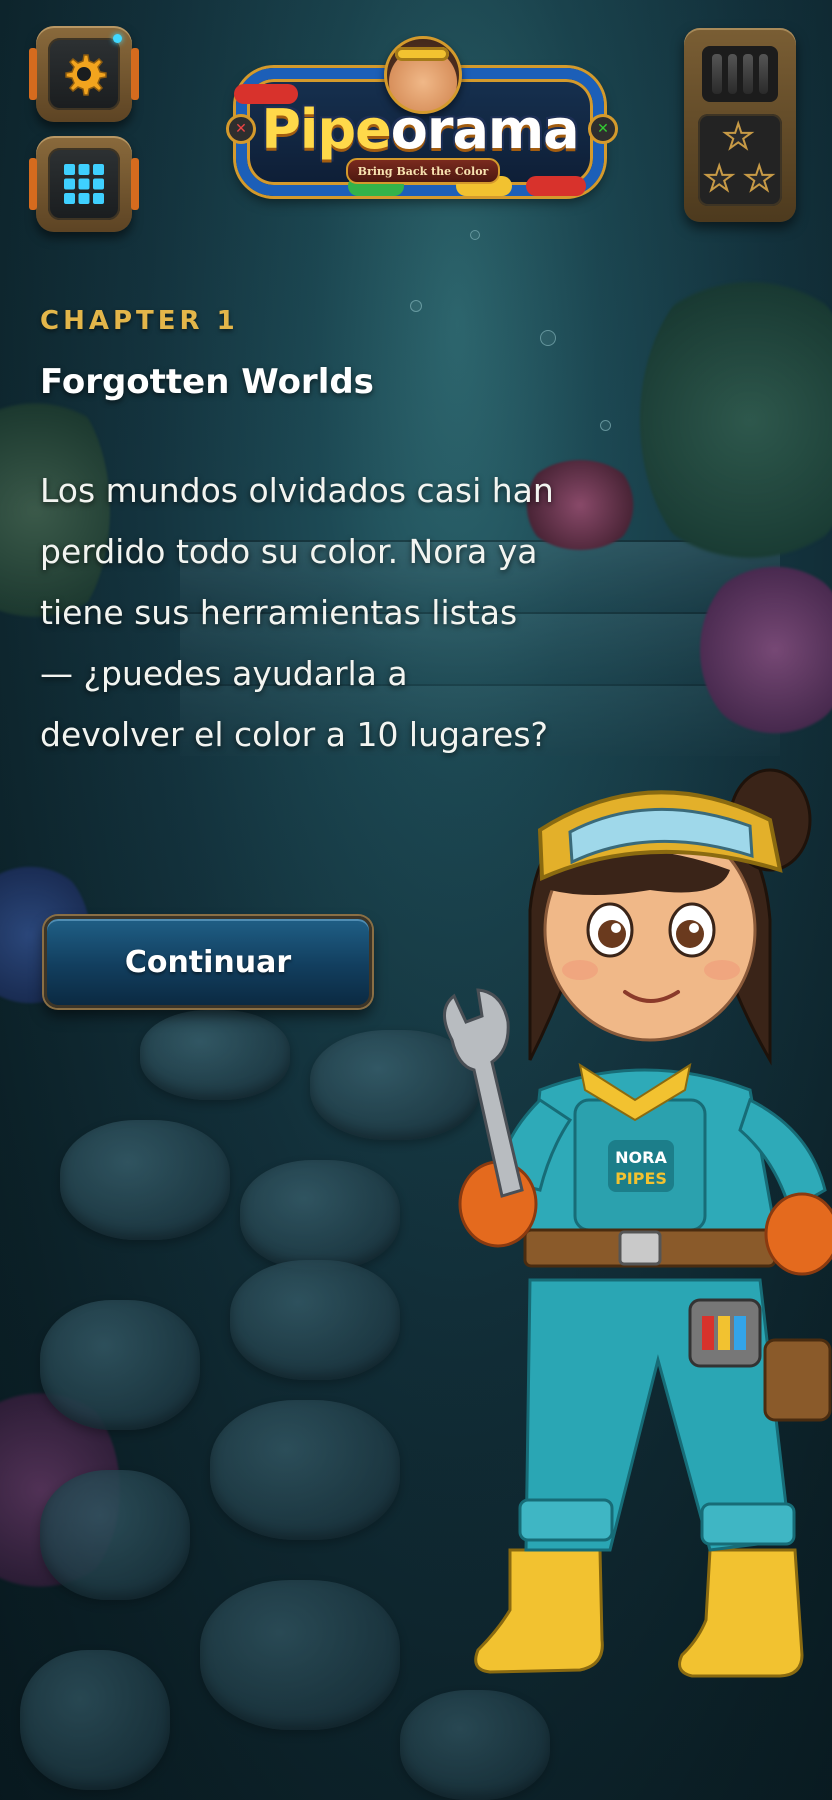 Image resolution: width=832 pixels, height=1800 pixels. I want to click on level-select-button, so click(84, 184).